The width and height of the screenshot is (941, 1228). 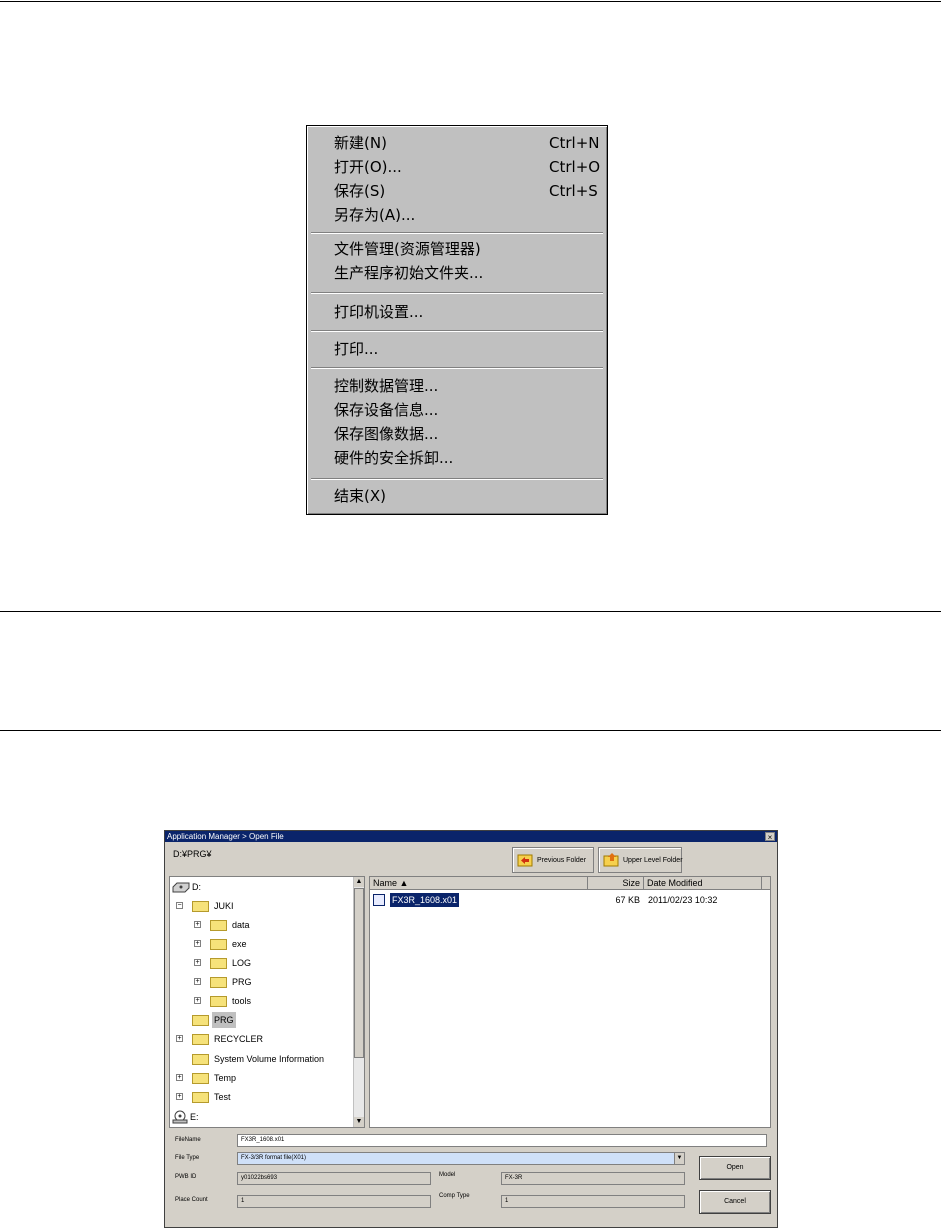 What do you see at coordinates (239, 944) in the screenshot?
I see `tree-label: exe` at bounding box center [239, 944].